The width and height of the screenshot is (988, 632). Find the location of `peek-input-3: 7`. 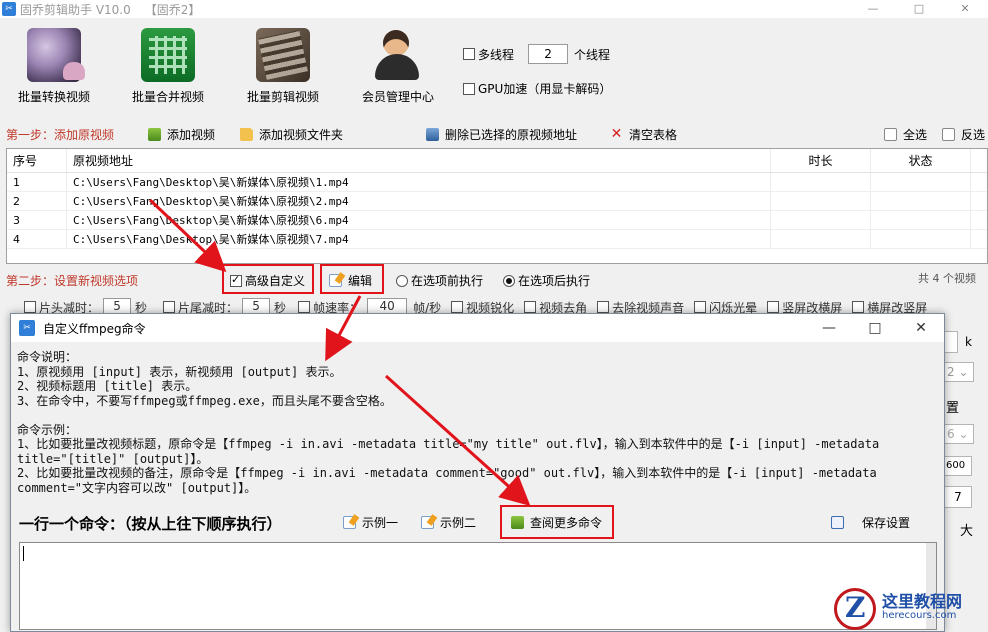

peek-input-3: 7 is located at coordinates (958, 497).